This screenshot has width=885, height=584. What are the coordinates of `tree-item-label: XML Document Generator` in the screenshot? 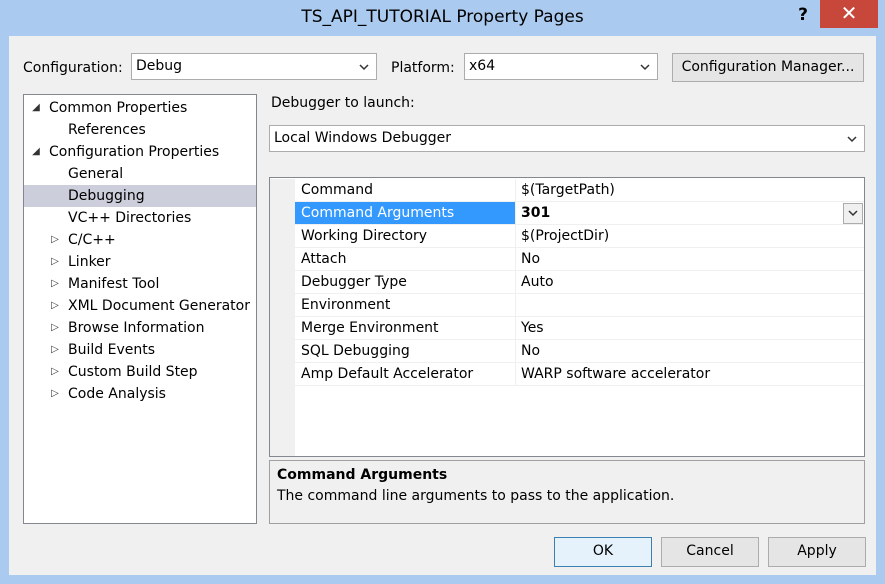 It's located at (159, 306).